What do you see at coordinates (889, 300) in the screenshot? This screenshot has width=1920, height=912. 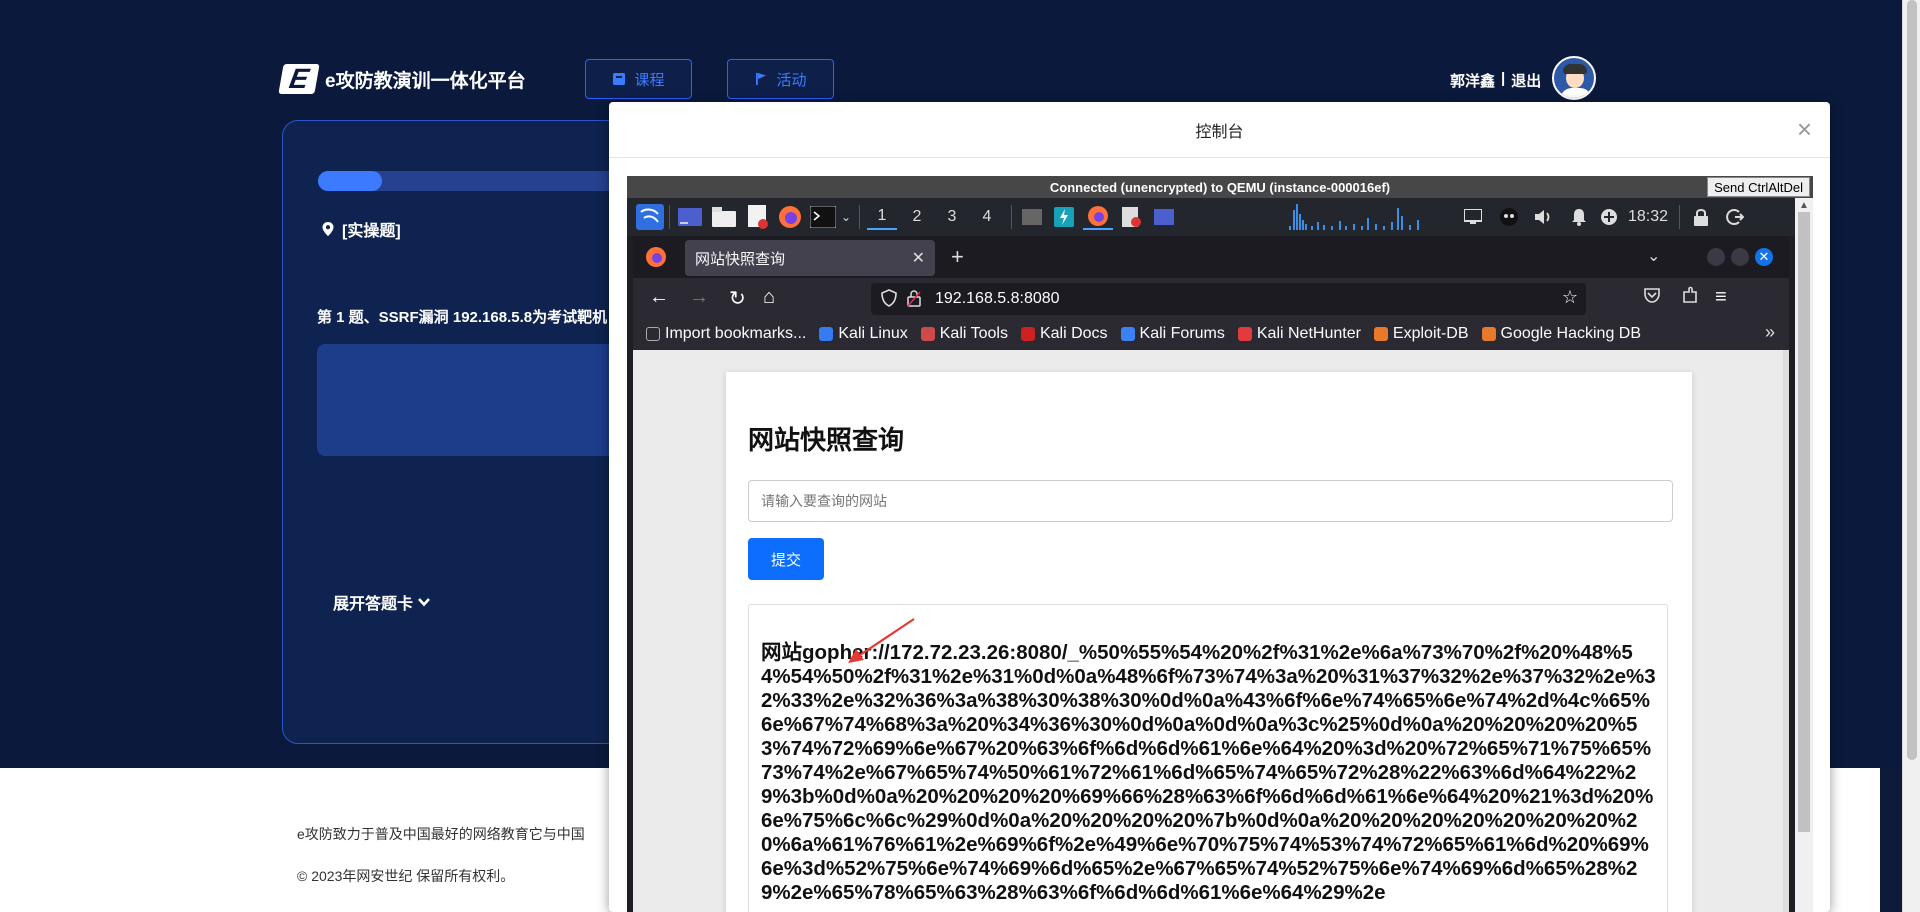 I see `tracking-shield-icon` at bounding box center [889, 300].